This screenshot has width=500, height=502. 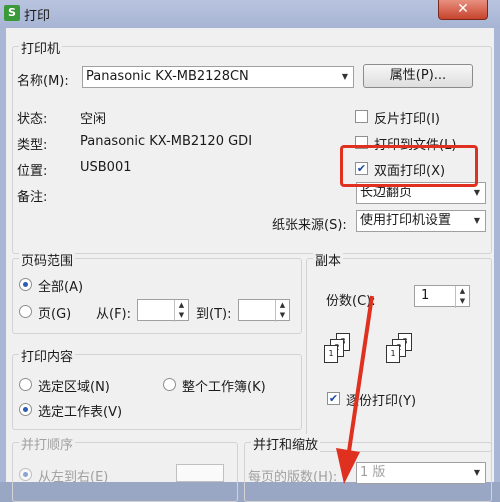 What do you see at coordinates (47, 259) in the screenshot?
I see `page-range-title: 页码范围` at bounding box center [47, 259].